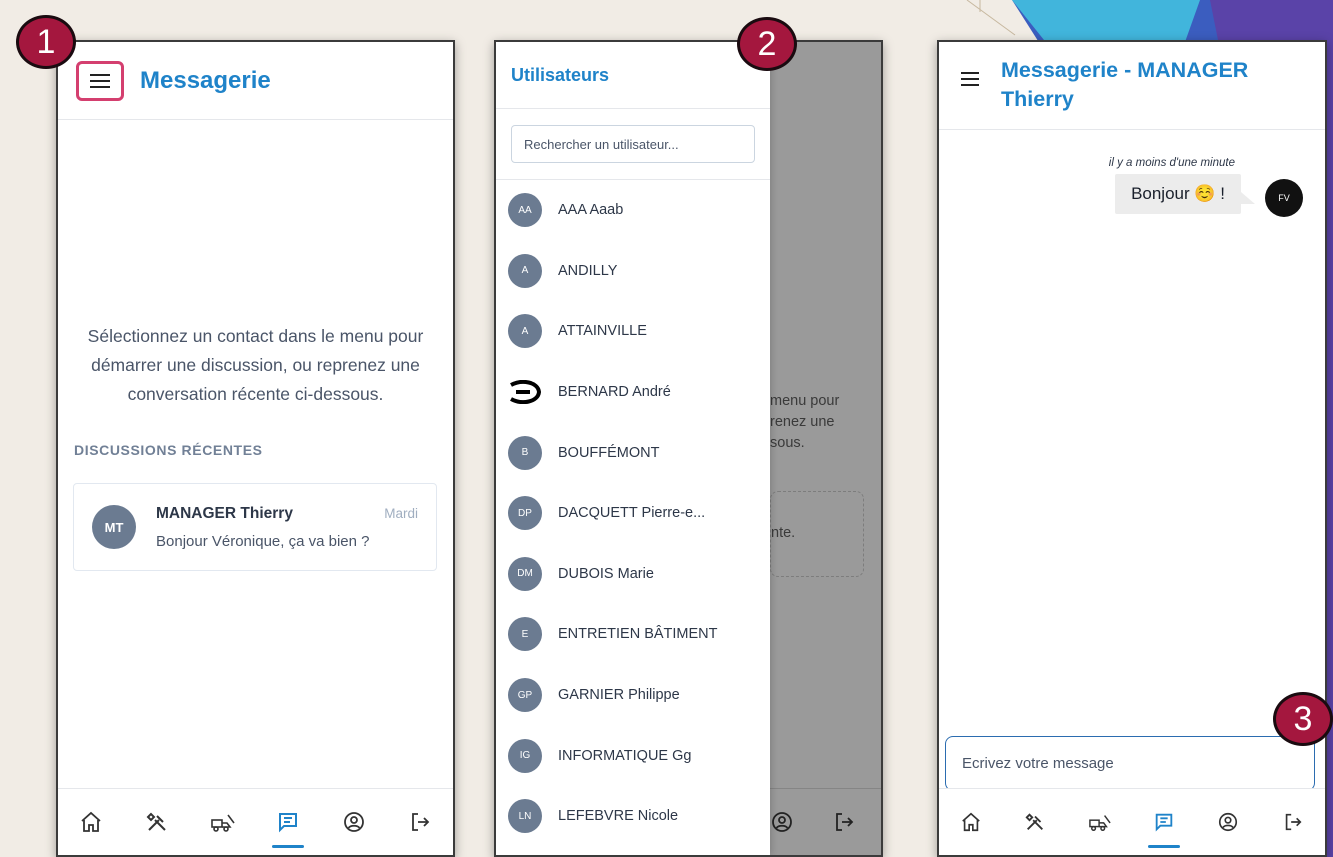 This screenshot has height=857, width=1333. I want to click on user-item: E ENTRETIEN BÂTIMENT, so click(633, 634).